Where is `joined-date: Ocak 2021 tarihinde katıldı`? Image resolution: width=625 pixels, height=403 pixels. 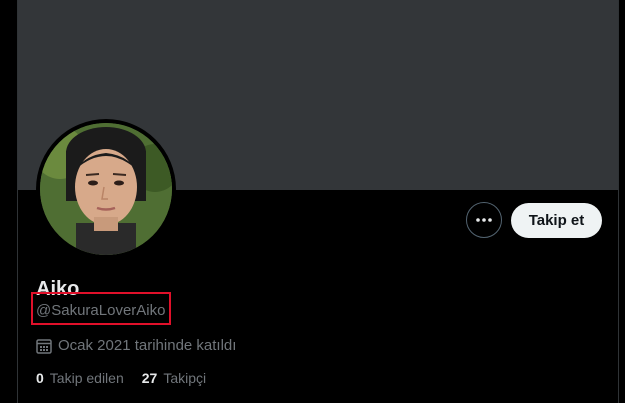 joined-date: Ocak 2021 tarihinde katıldı is located at coordinates (136, 346).